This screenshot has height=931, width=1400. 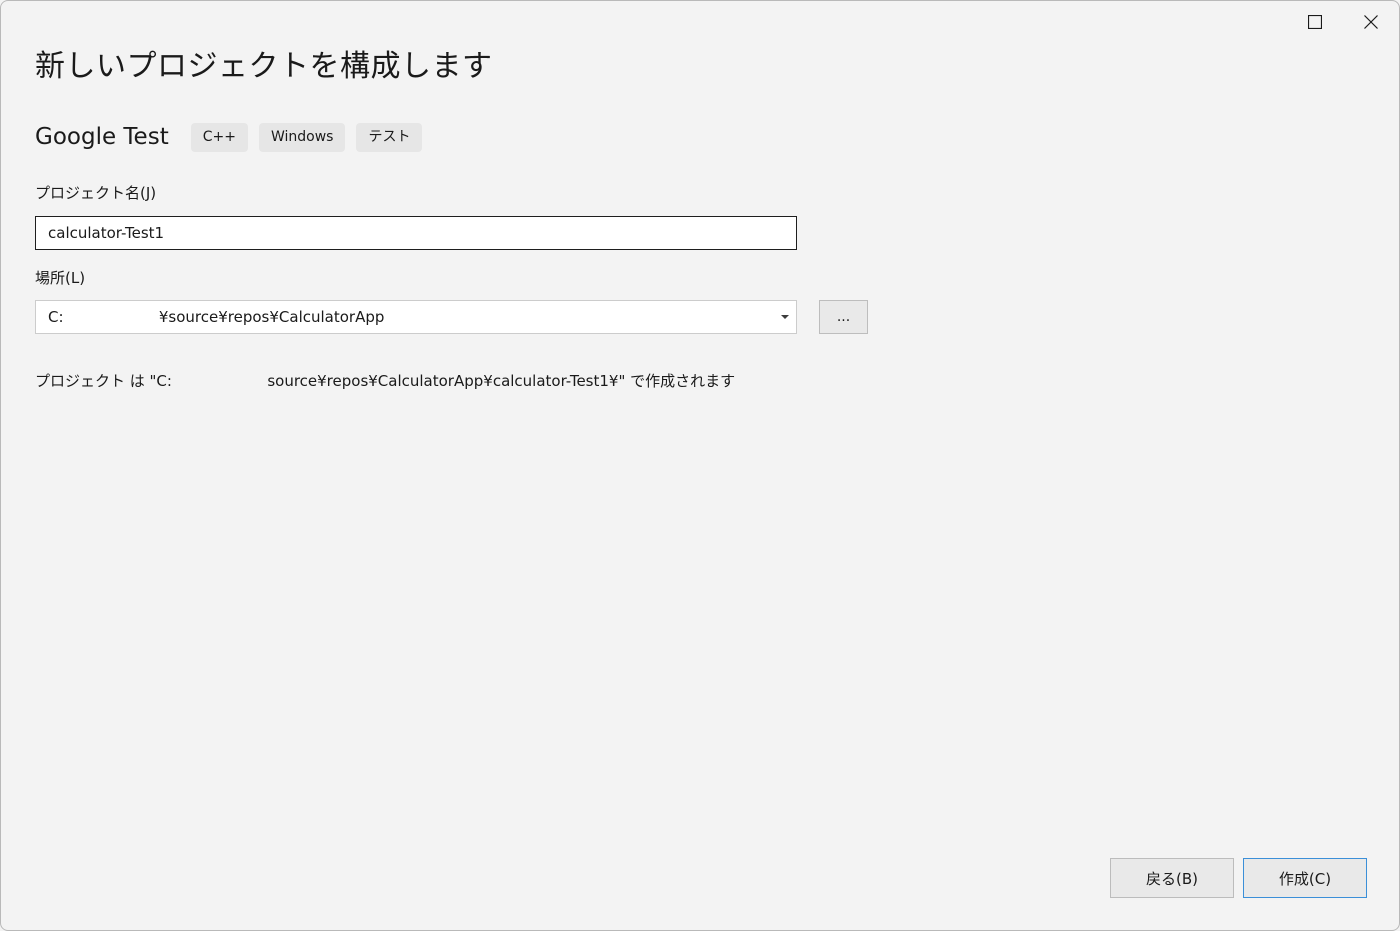 I want to click on template-name: Google Test, so click(x=102, y=137).